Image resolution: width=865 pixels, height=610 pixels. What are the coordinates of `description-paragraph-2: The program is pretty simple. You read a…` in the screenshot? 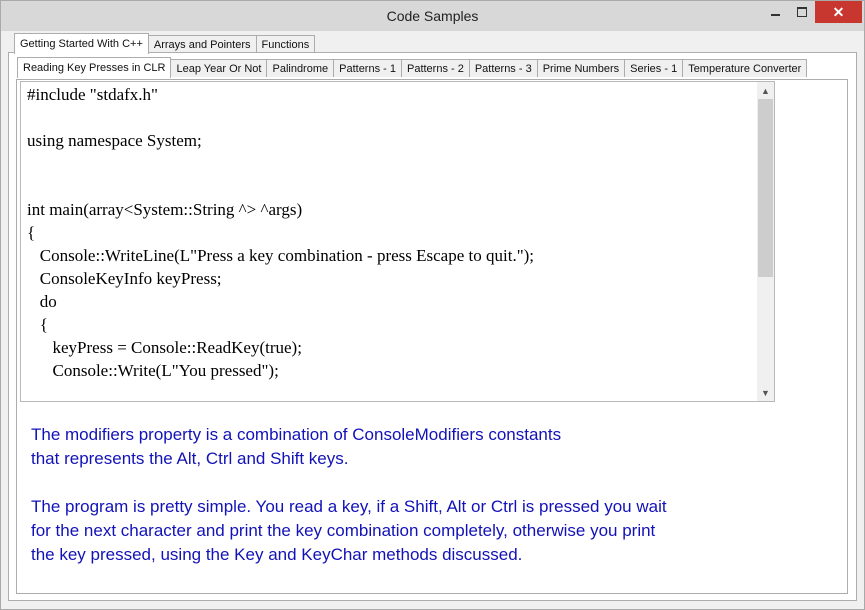 It's located at (349, 530).